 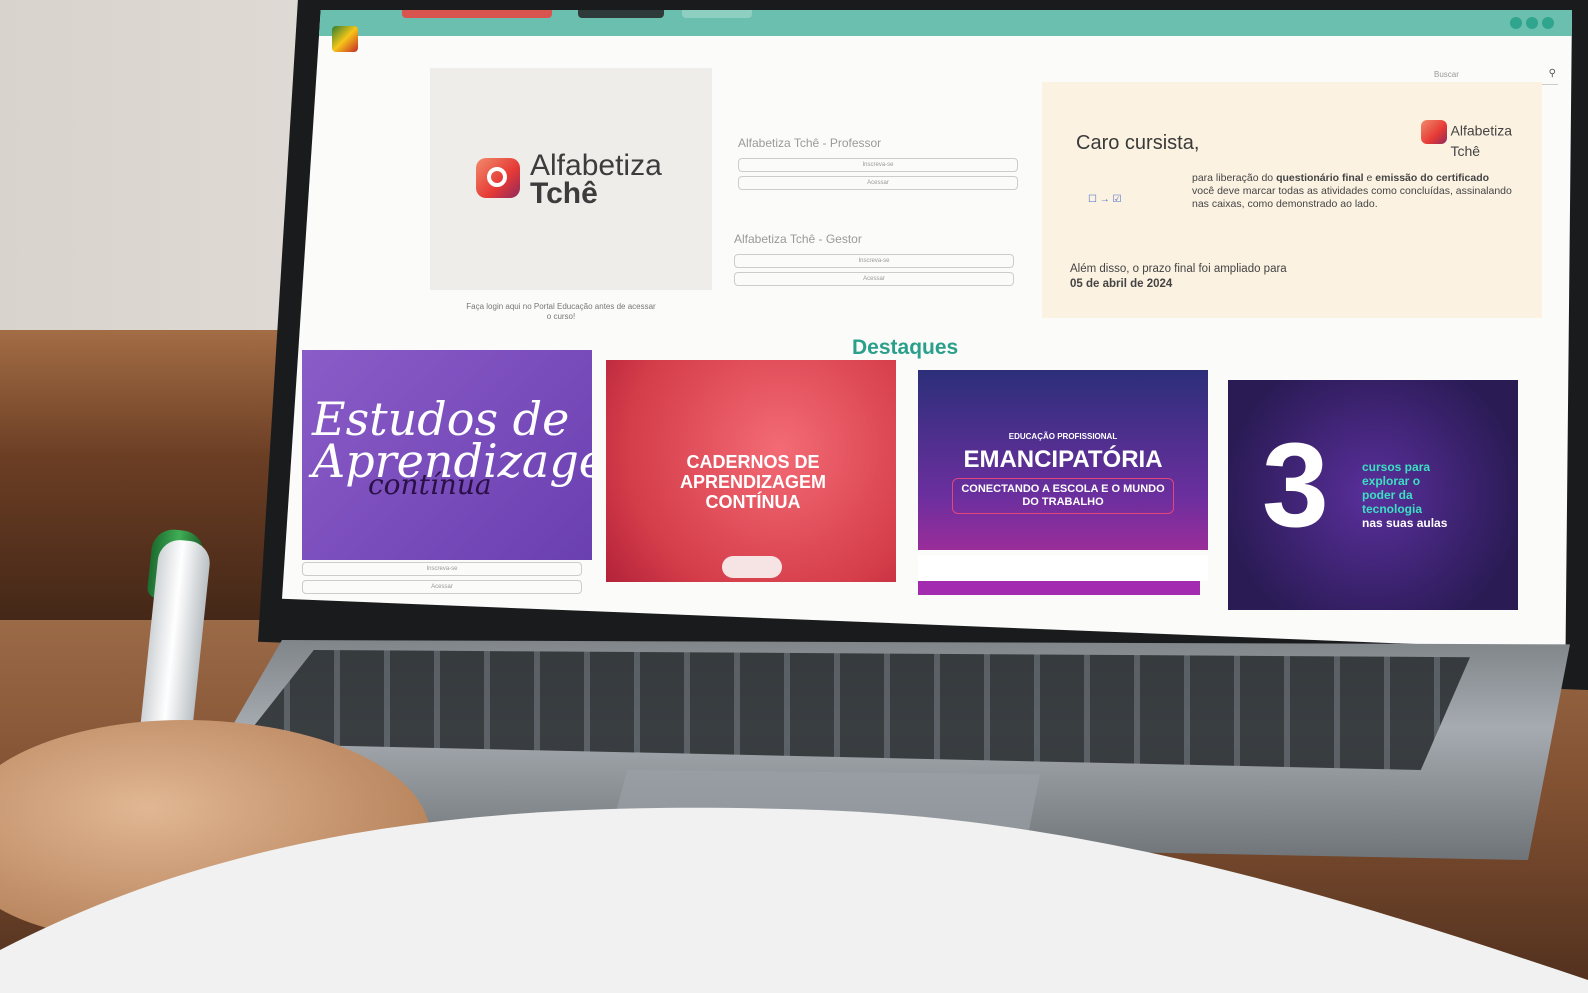 I want to click on tile-title: EMANCIPATÓRIA, so click(x=1063, y=459).